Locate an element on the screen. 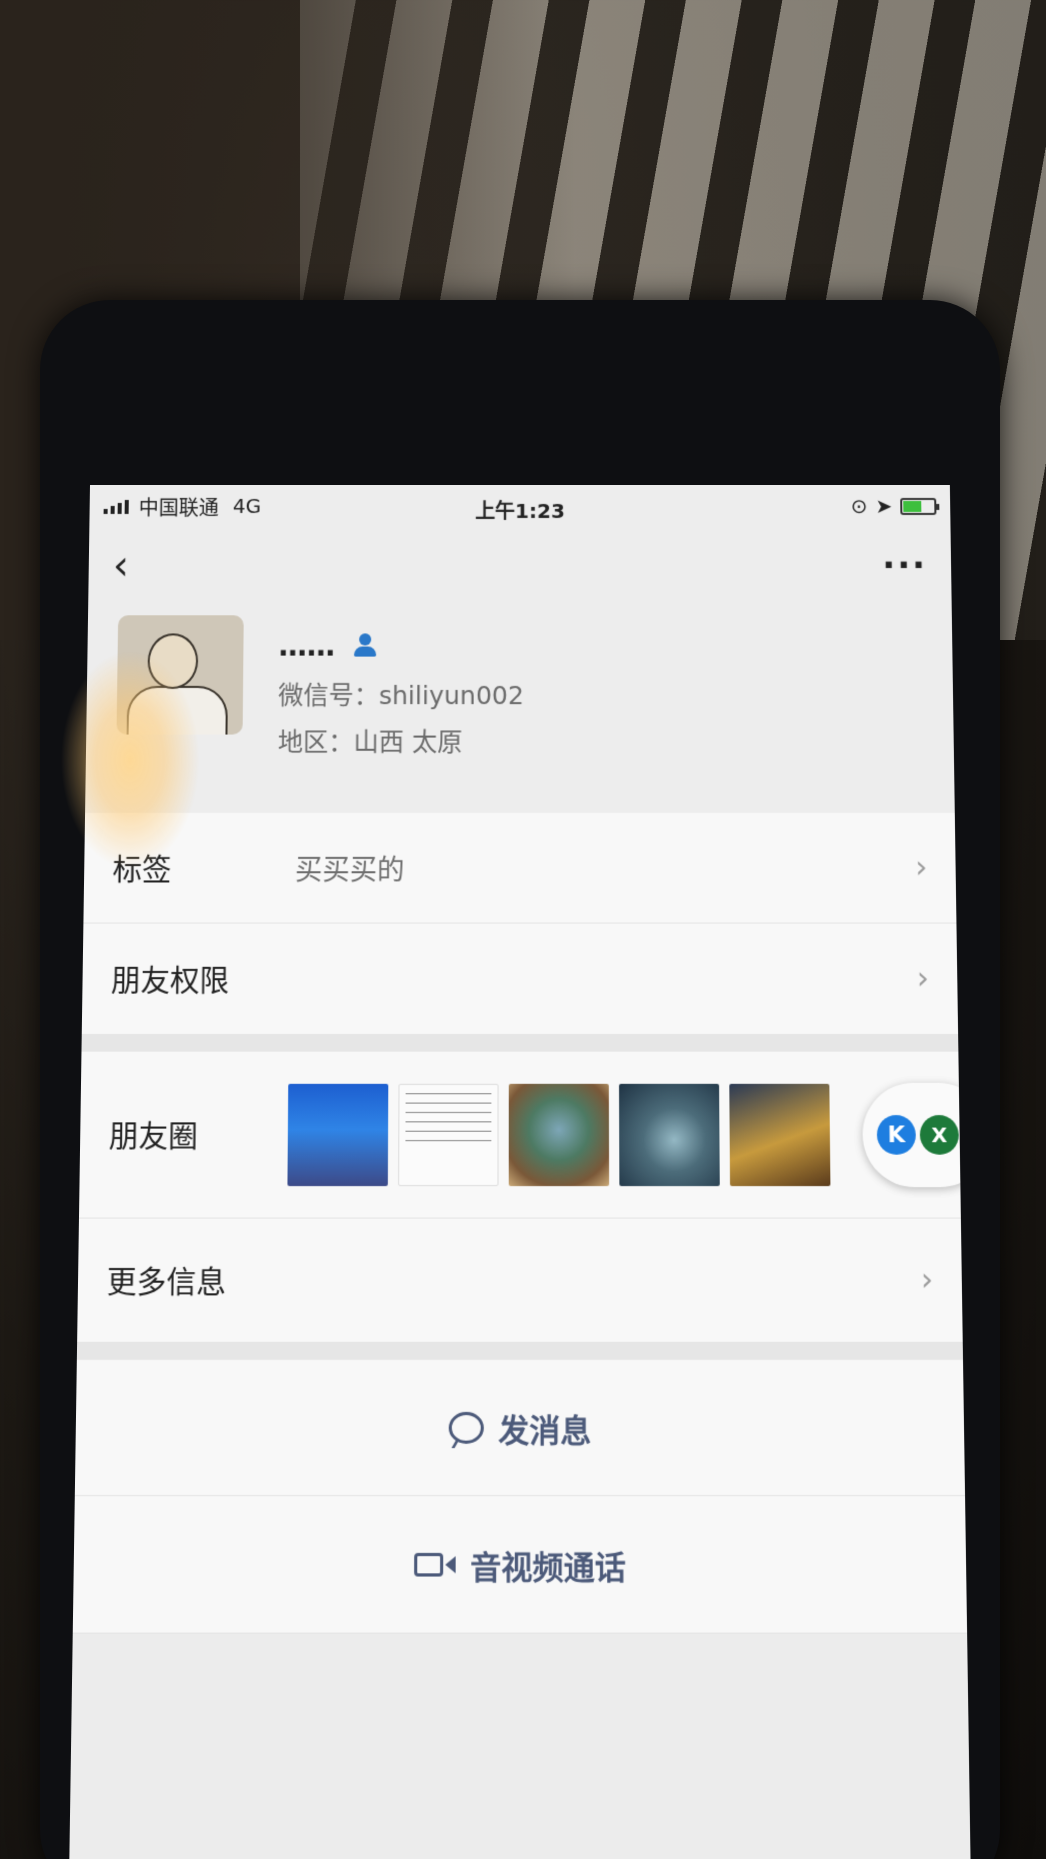 This screenshot has height=1859, width=1046. send-message-button: 发消息 is located at coordinates (520, 1428).